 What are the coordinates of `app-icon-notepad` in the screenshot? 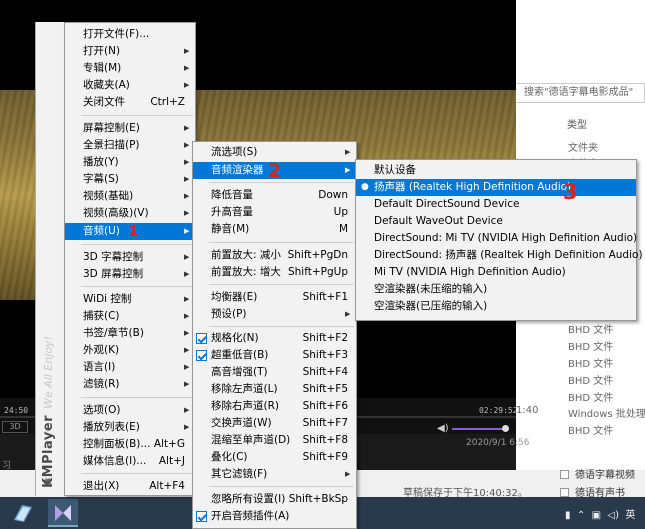 It's located at (23, 513).